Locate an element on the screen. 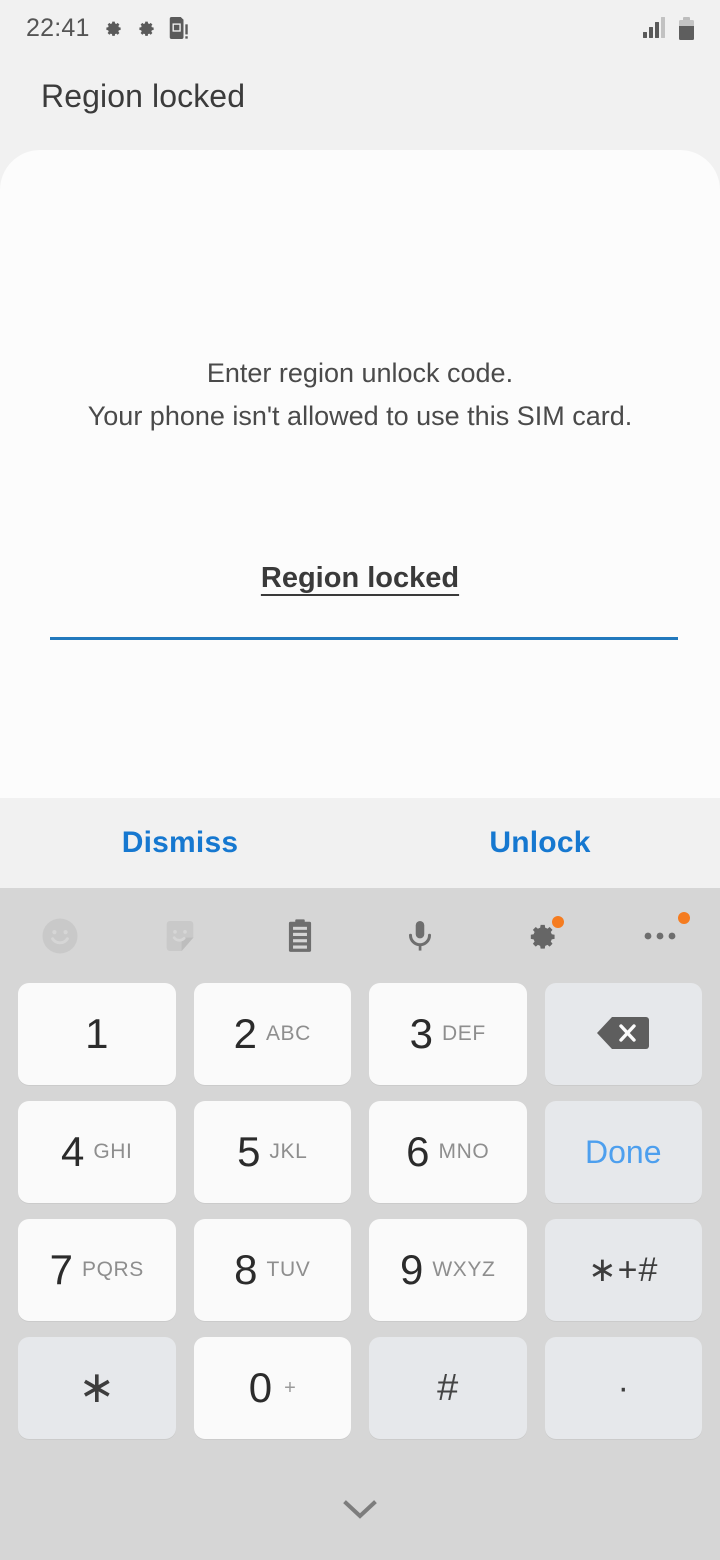 The width and height of the screenshot is (720, 1560). more-options-badge is located at coordinates (684, 918).